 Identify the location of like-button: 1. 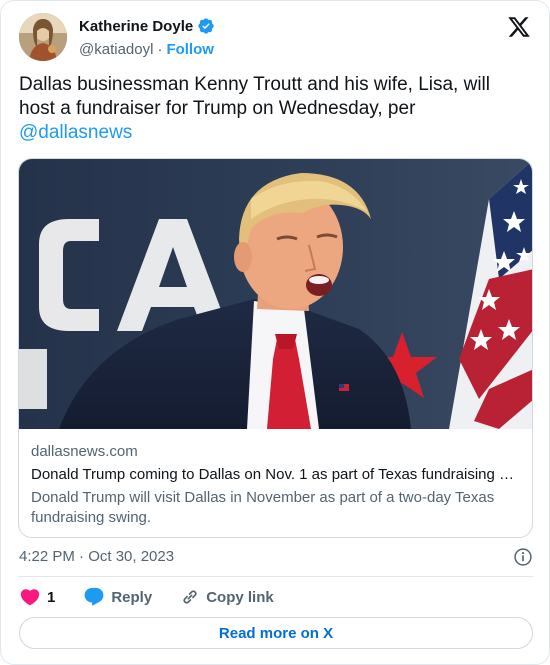
(37, 597).